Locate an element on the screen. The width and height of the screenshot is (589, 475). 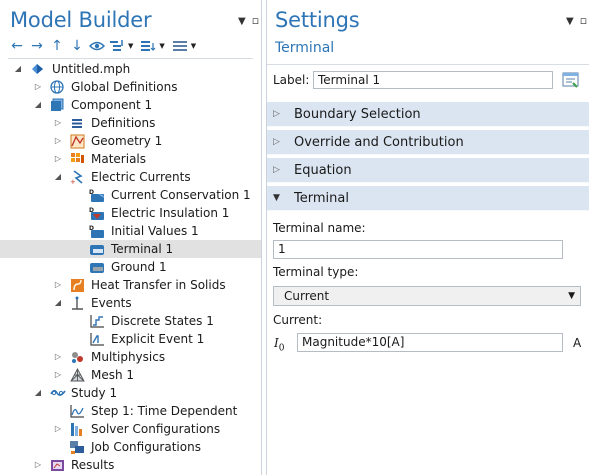
events-icon is located at coordinates (77, 303).